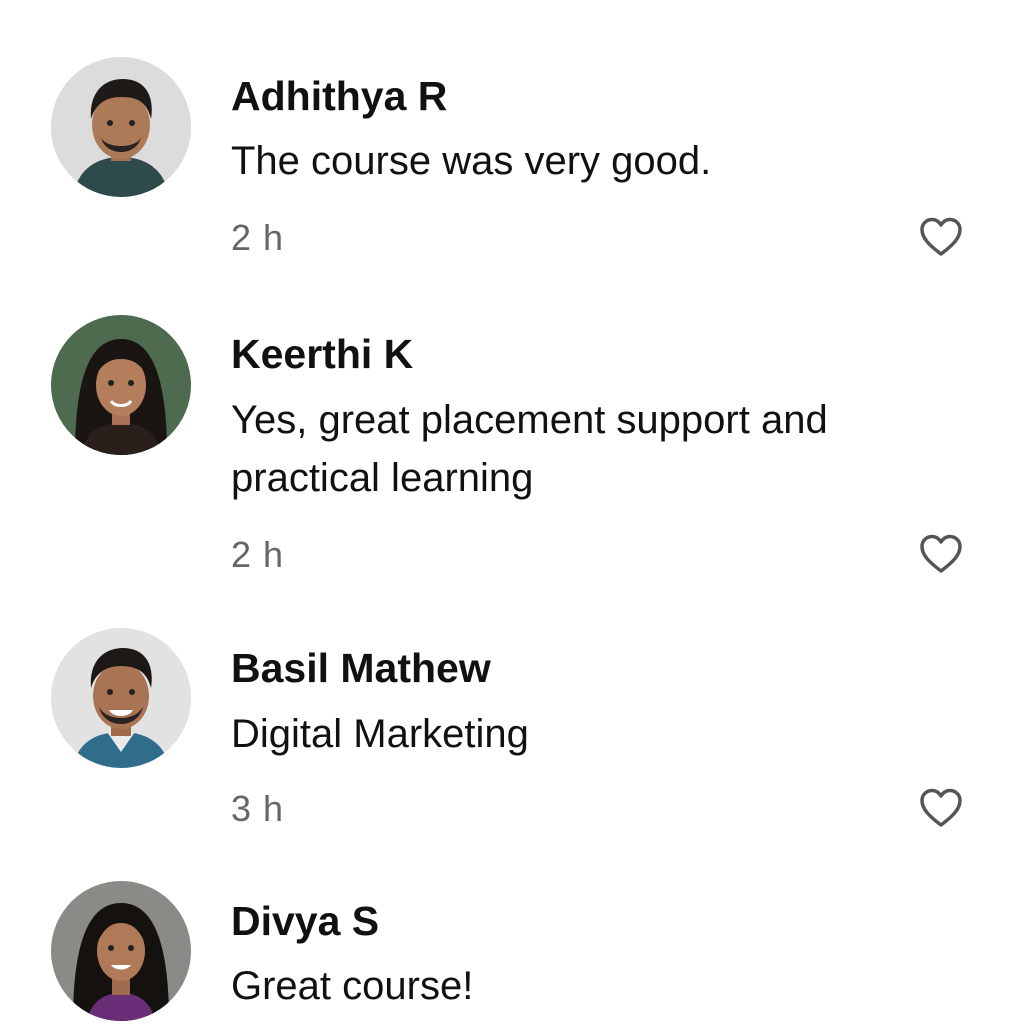  I want to click on comment-author: Divya S, so click(305, 921).